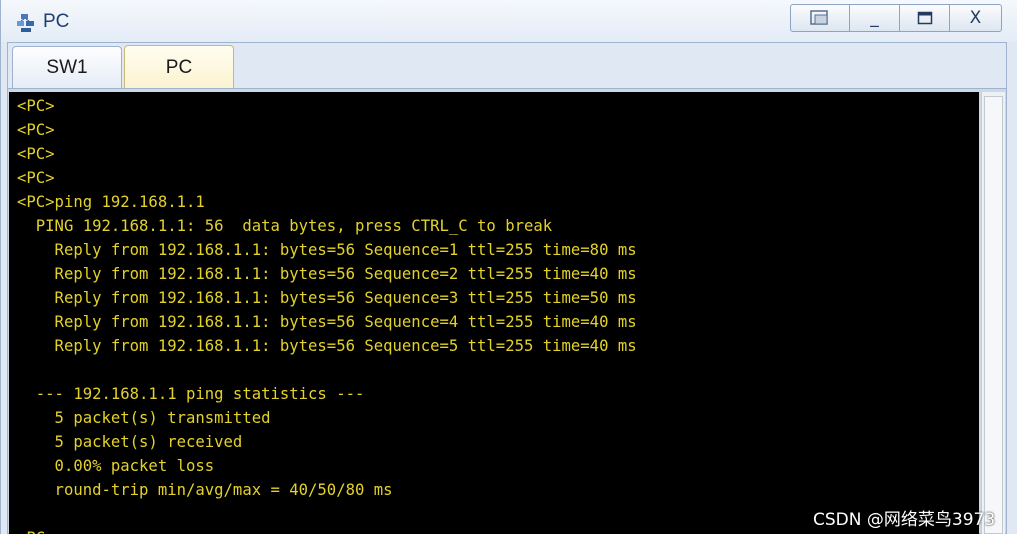  What do you see at coordinates (904, 520) in the screenshot?
I see `csdn-watermark: CSDN @网络菜鸟3973` at bounding box center [904, 520].